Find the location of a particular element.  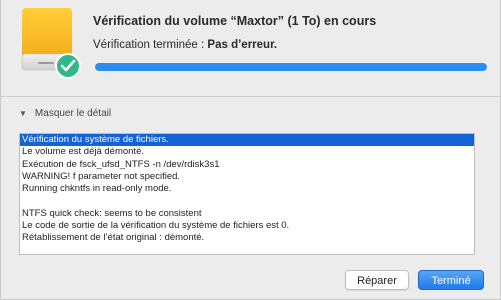

log-line: Vérification du système de fichiers. is located at coordinates (247, 140).